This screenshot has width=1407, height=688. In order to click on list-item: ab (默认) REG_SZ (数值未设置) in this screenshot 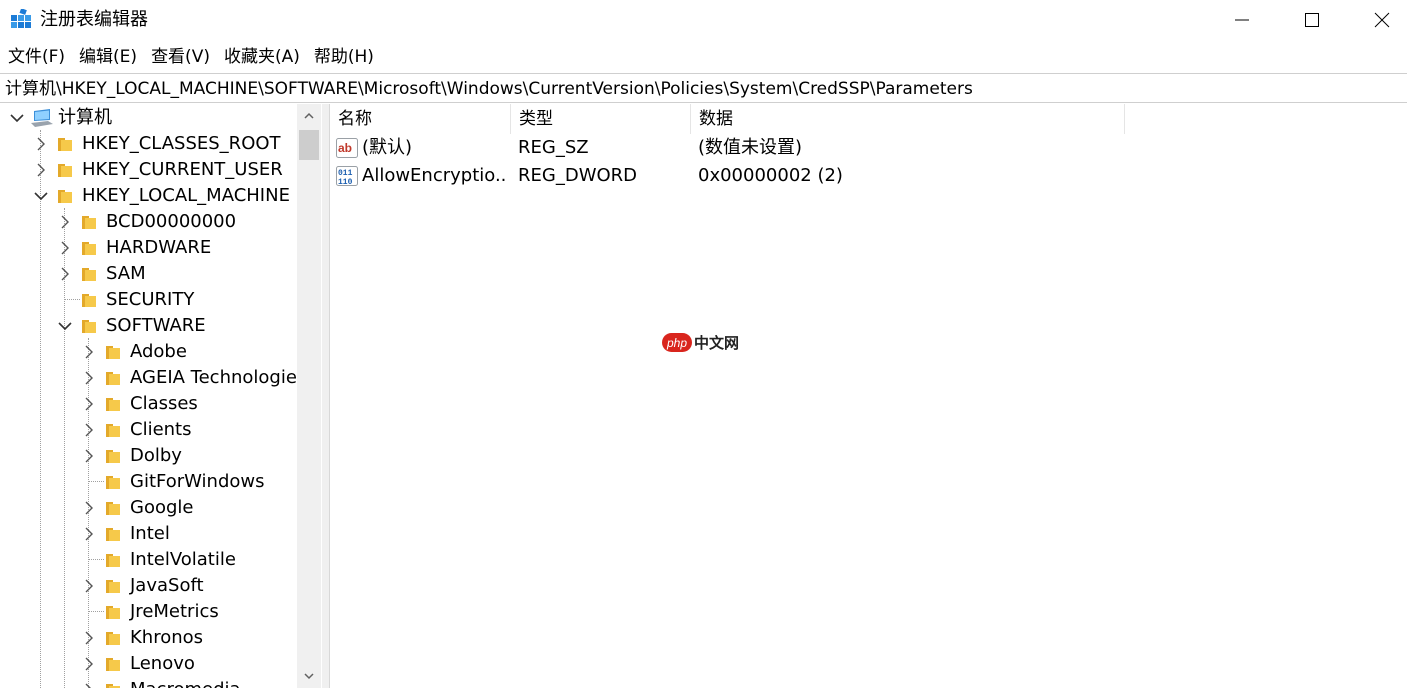, I will do `click(868, 148)`.